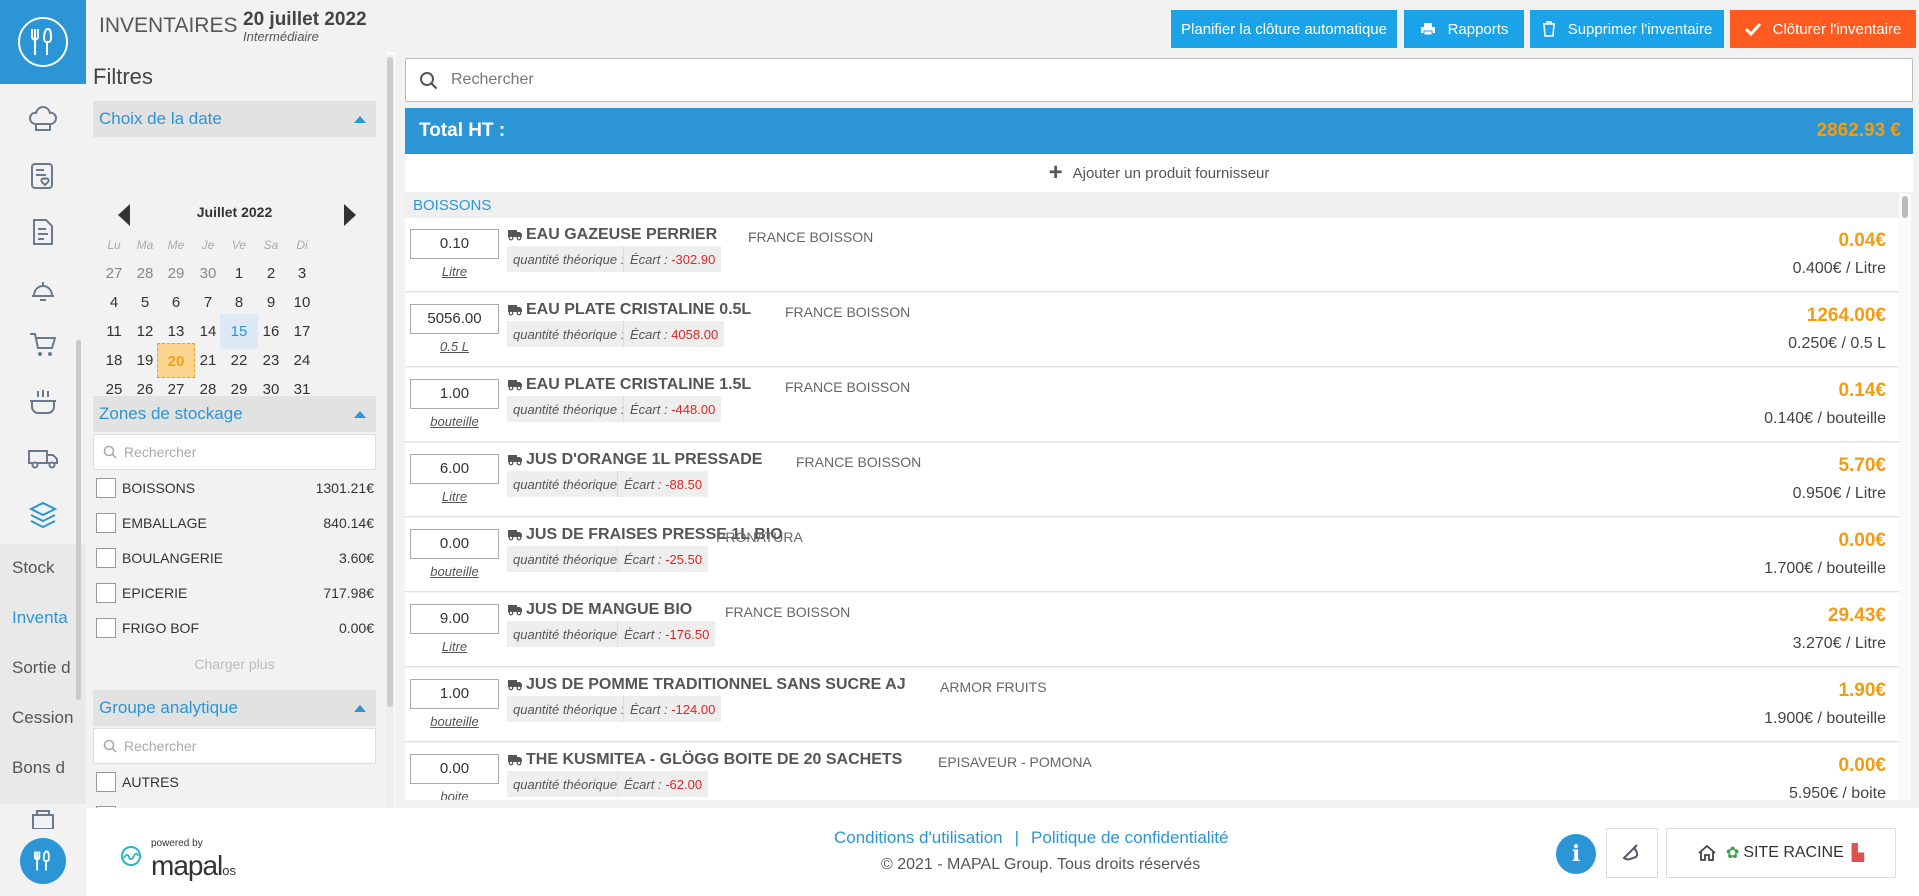 This screenshot has width=1919, height=896. What do you see at coordinates (43, 568) in the screenshot?
I see `sidebar-item-stock: Stock` at bounding box center [43, 568].